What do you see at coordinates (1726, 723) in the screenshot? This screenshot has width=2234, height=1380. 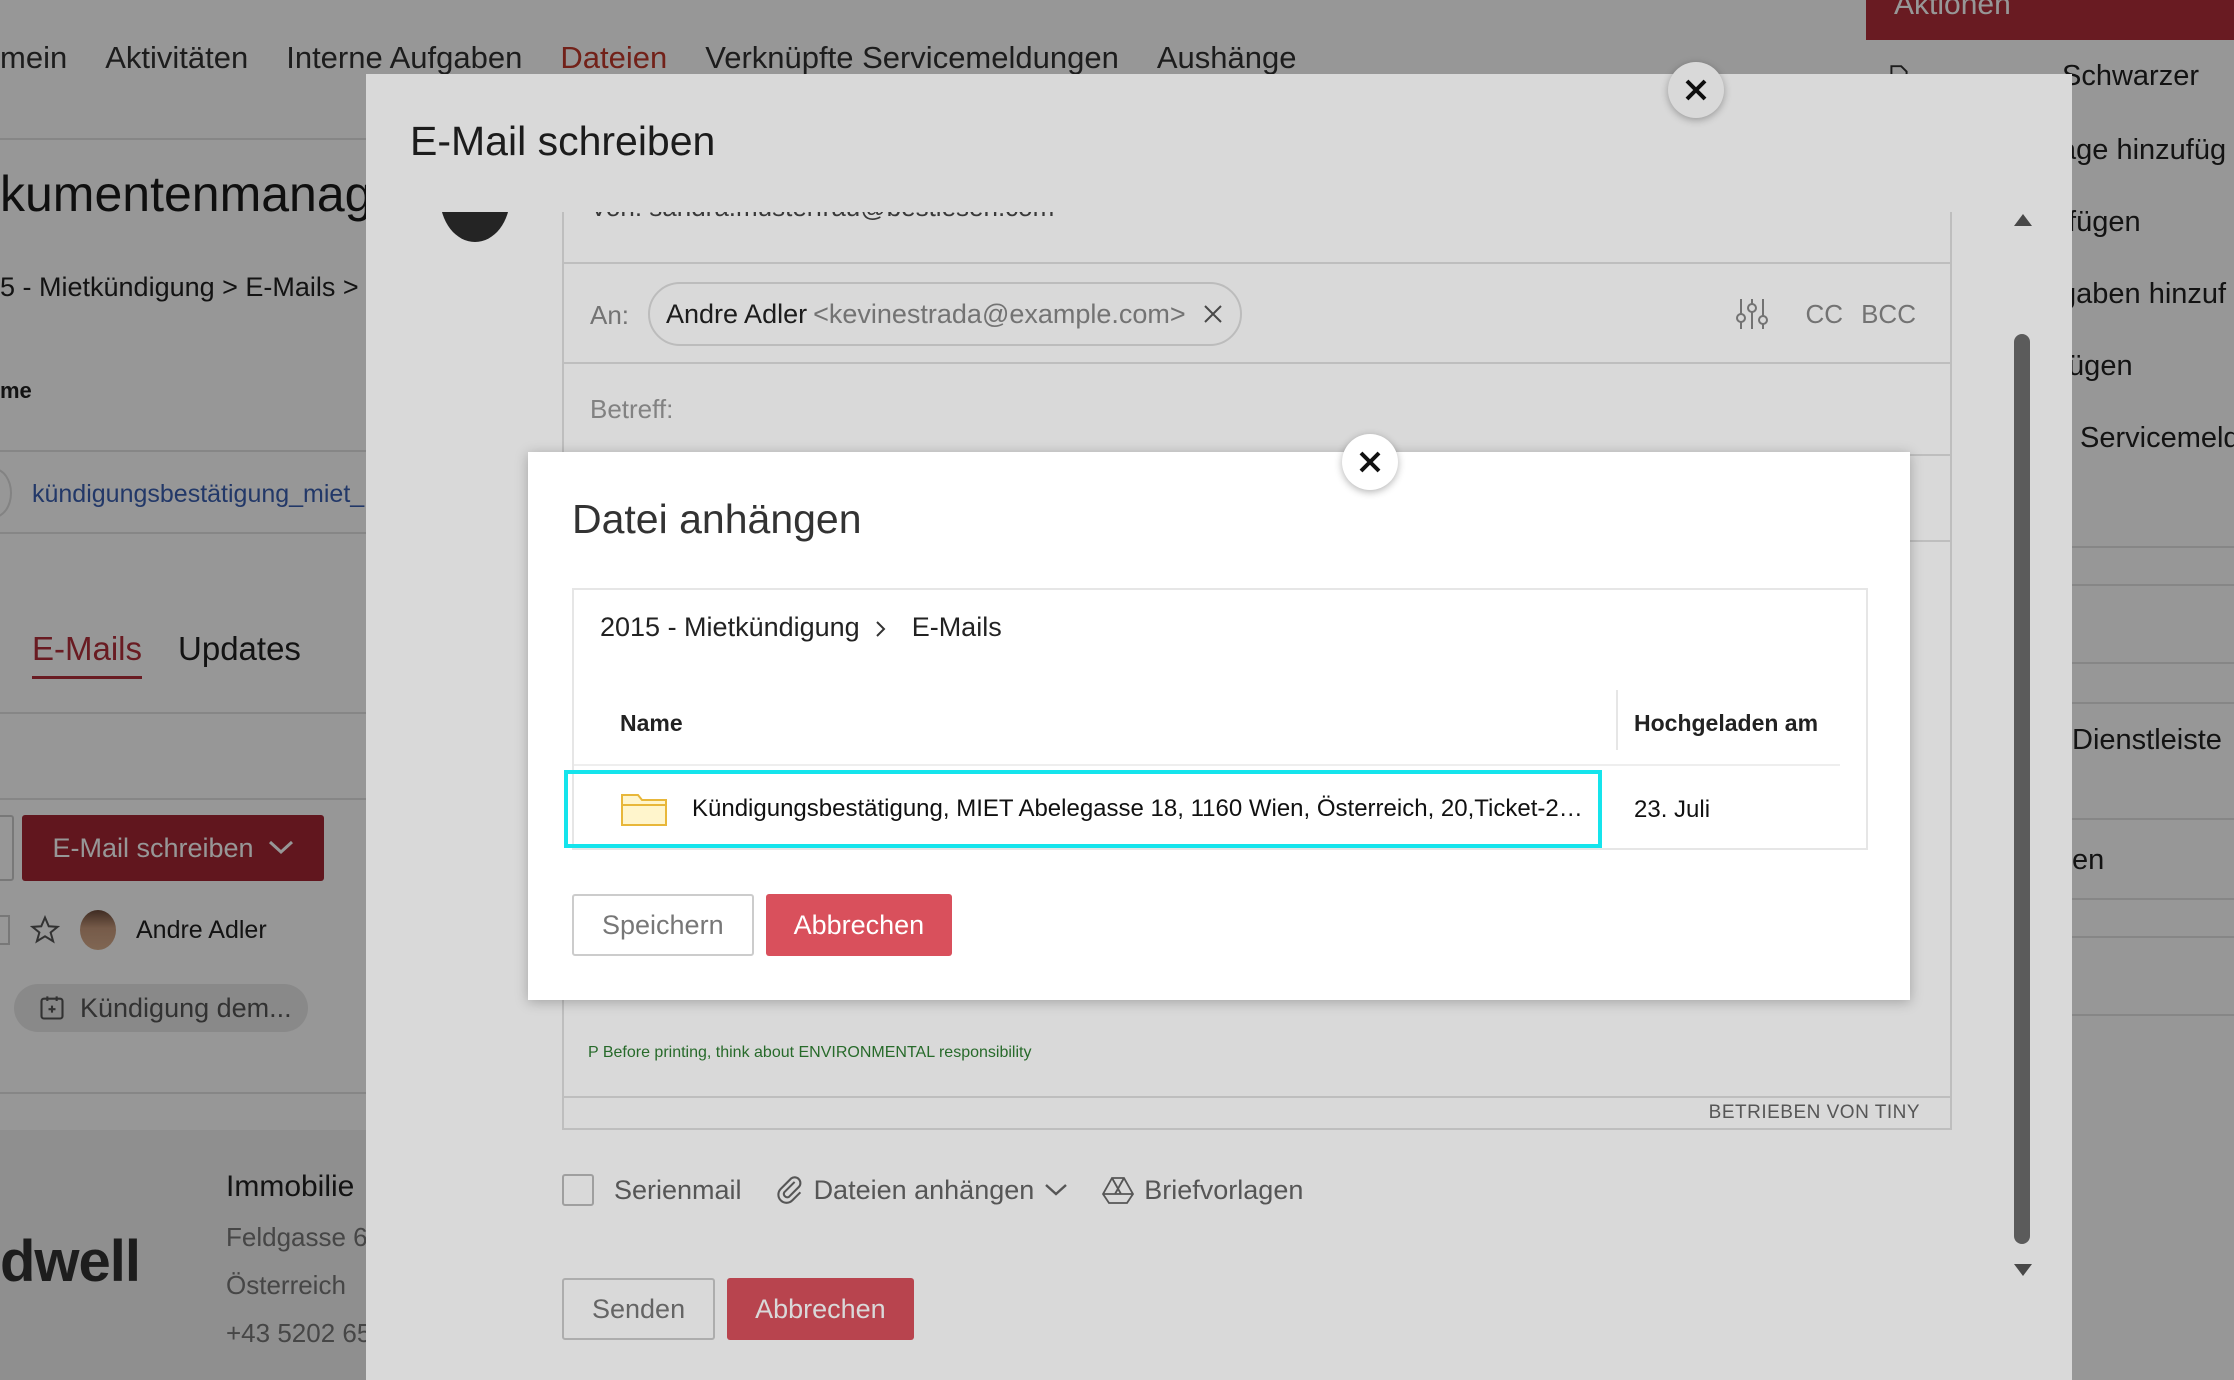 I see `column-header-uploaded: Hochgeladen am` at bounding box center [1726, 723].